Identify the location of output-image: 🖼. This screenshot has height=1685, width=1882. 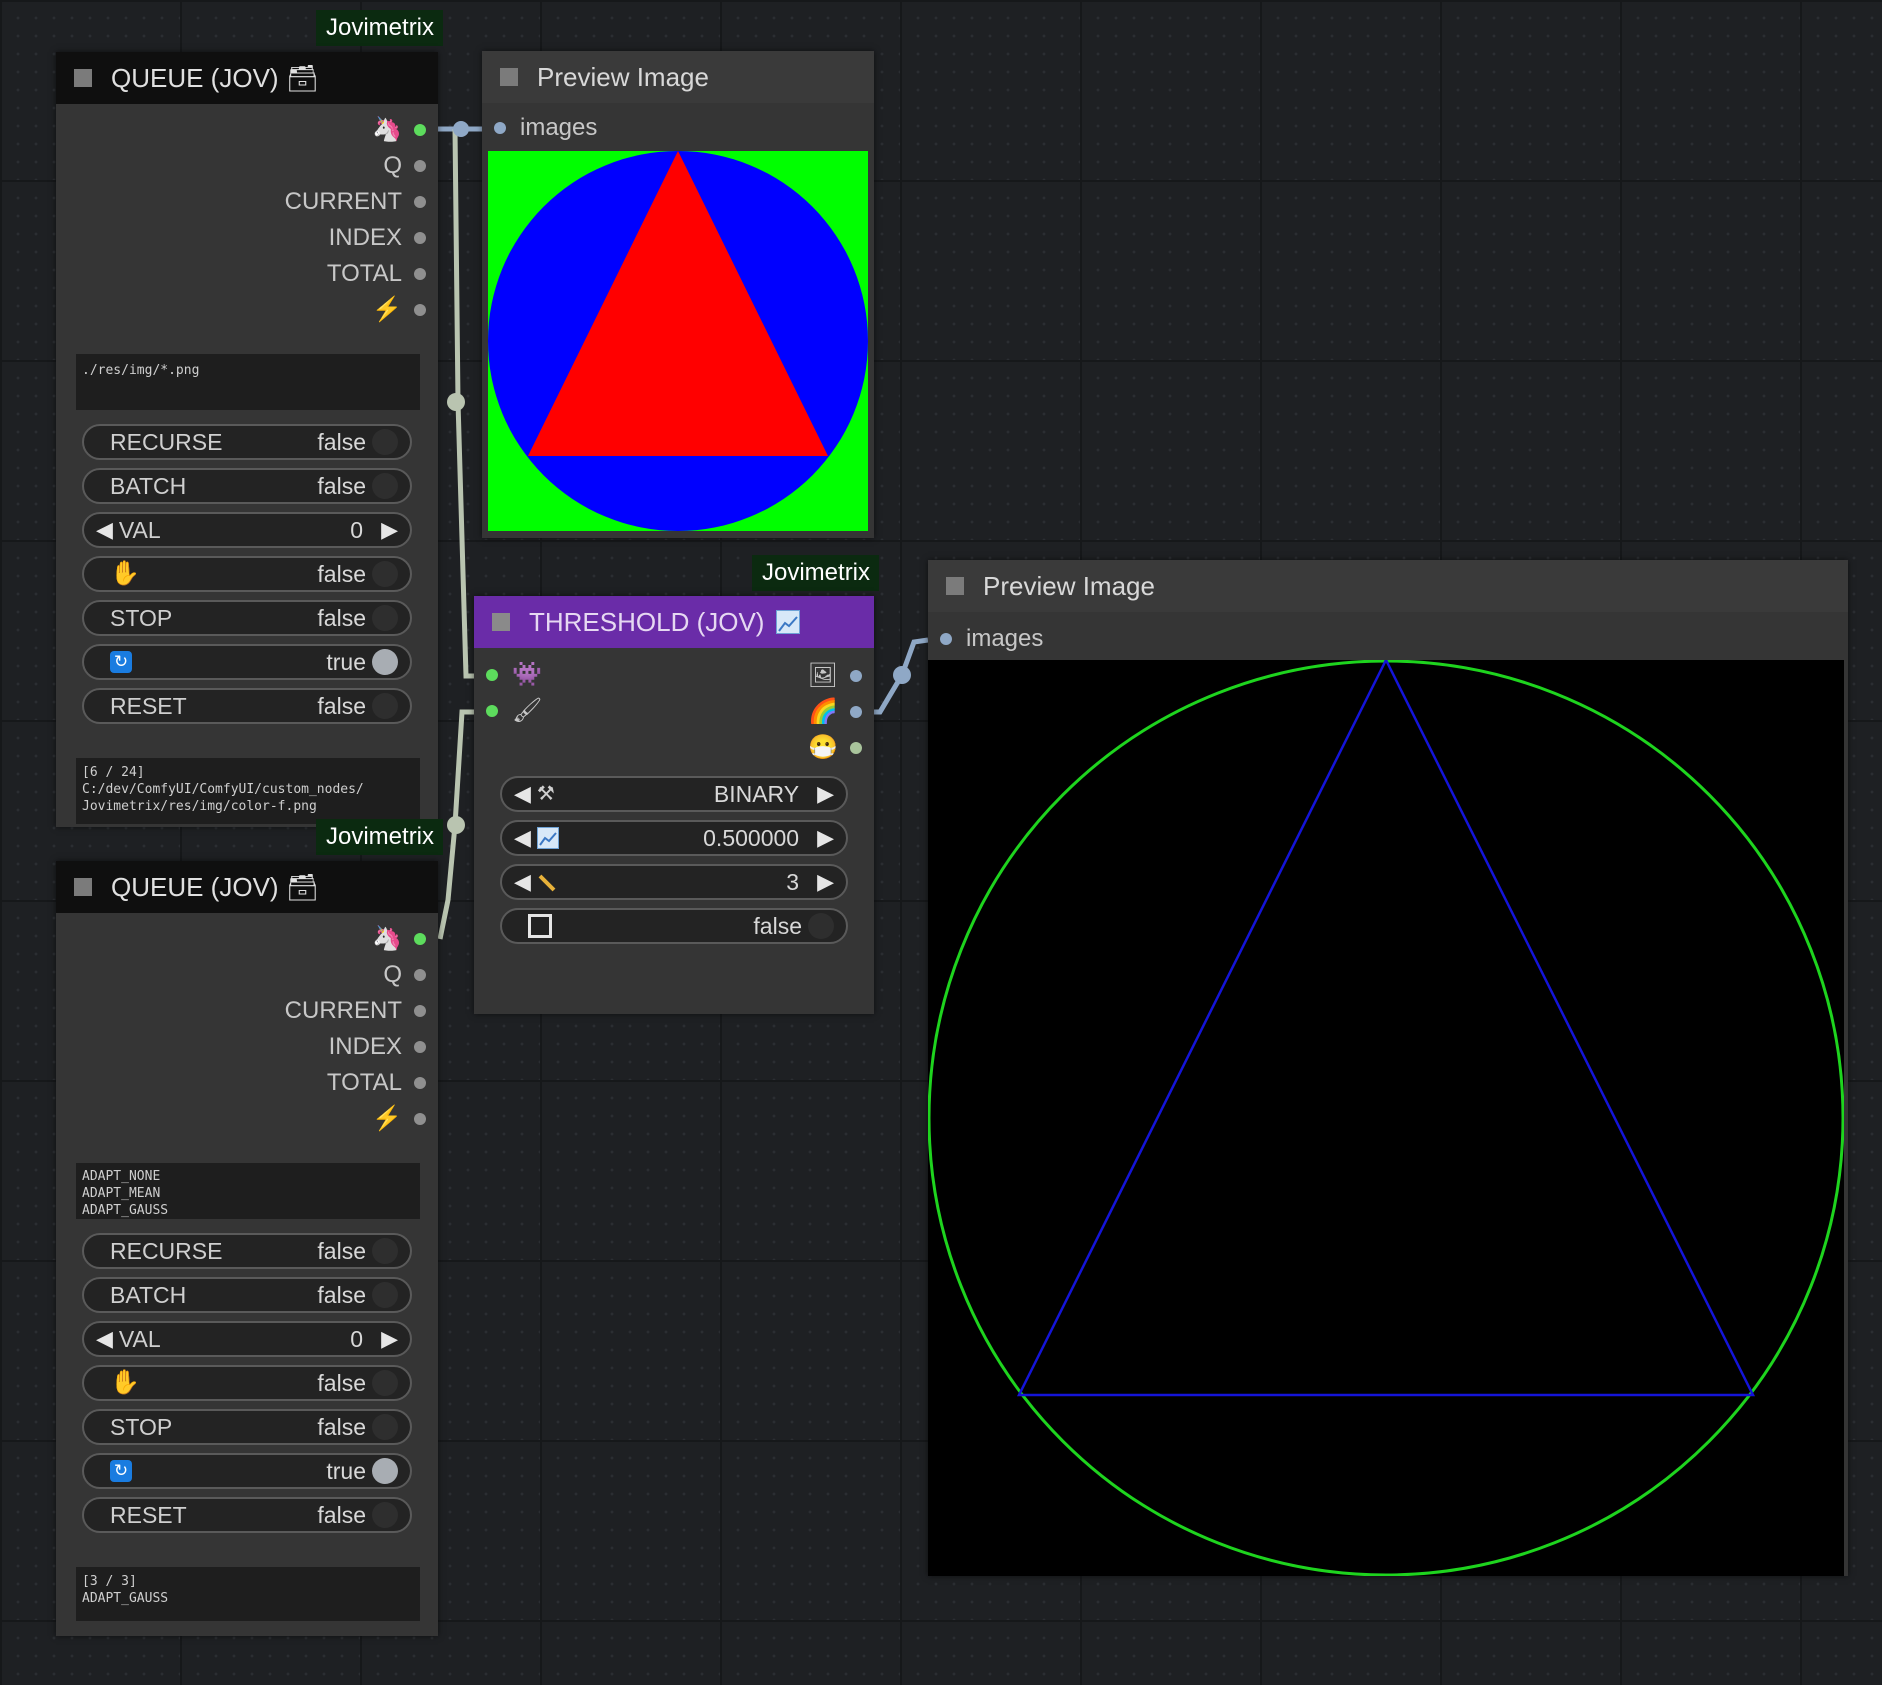
(841, 676).